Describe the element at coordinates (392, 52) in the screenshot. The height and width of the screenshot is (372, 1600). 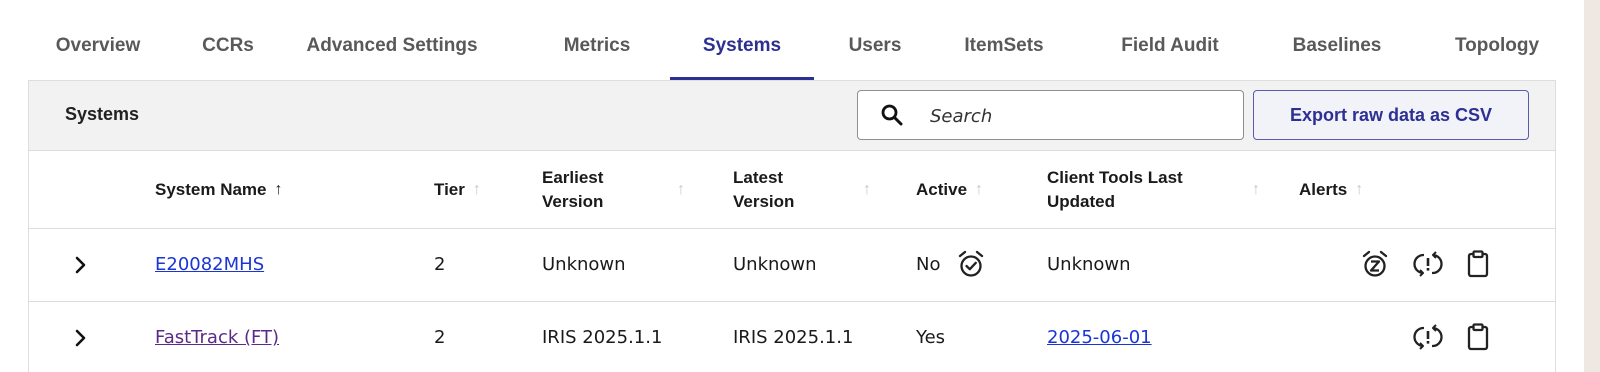
I see `tab-advanced-settings: Advanced Settings` at that location.